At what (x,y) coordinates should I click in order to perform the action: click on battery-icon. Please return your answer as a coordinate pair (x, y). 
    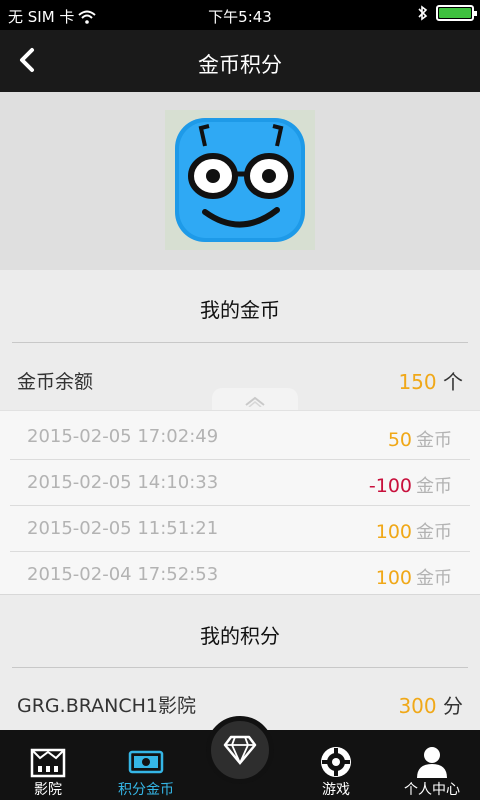
    Looking at the image, I should click on (456, 13).